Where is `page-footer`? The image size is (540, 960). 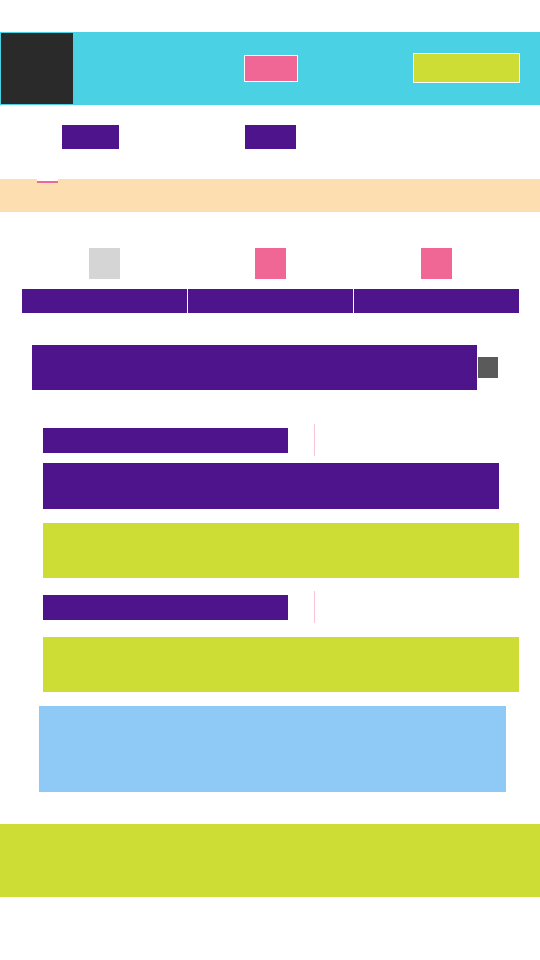 page-footer is located at coordinates (270, 860).